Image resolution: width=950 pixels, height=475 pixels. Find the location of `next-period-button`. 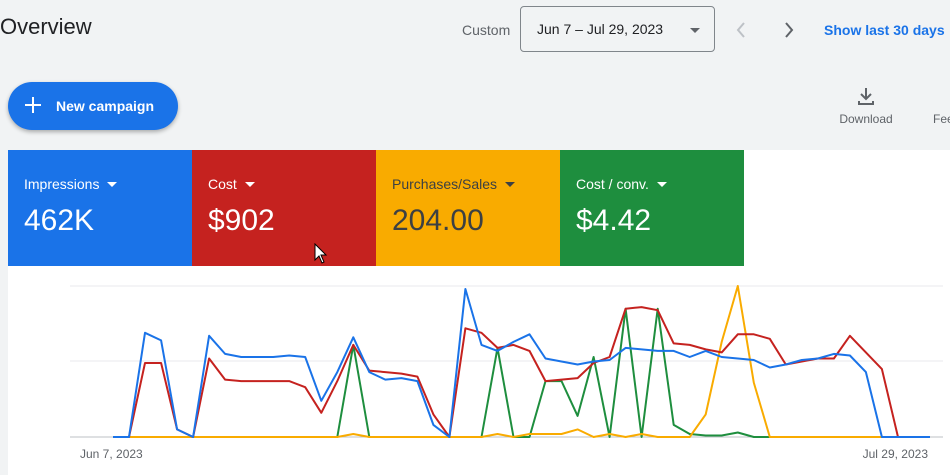

next-period-button is located at coordinates (789, 30).